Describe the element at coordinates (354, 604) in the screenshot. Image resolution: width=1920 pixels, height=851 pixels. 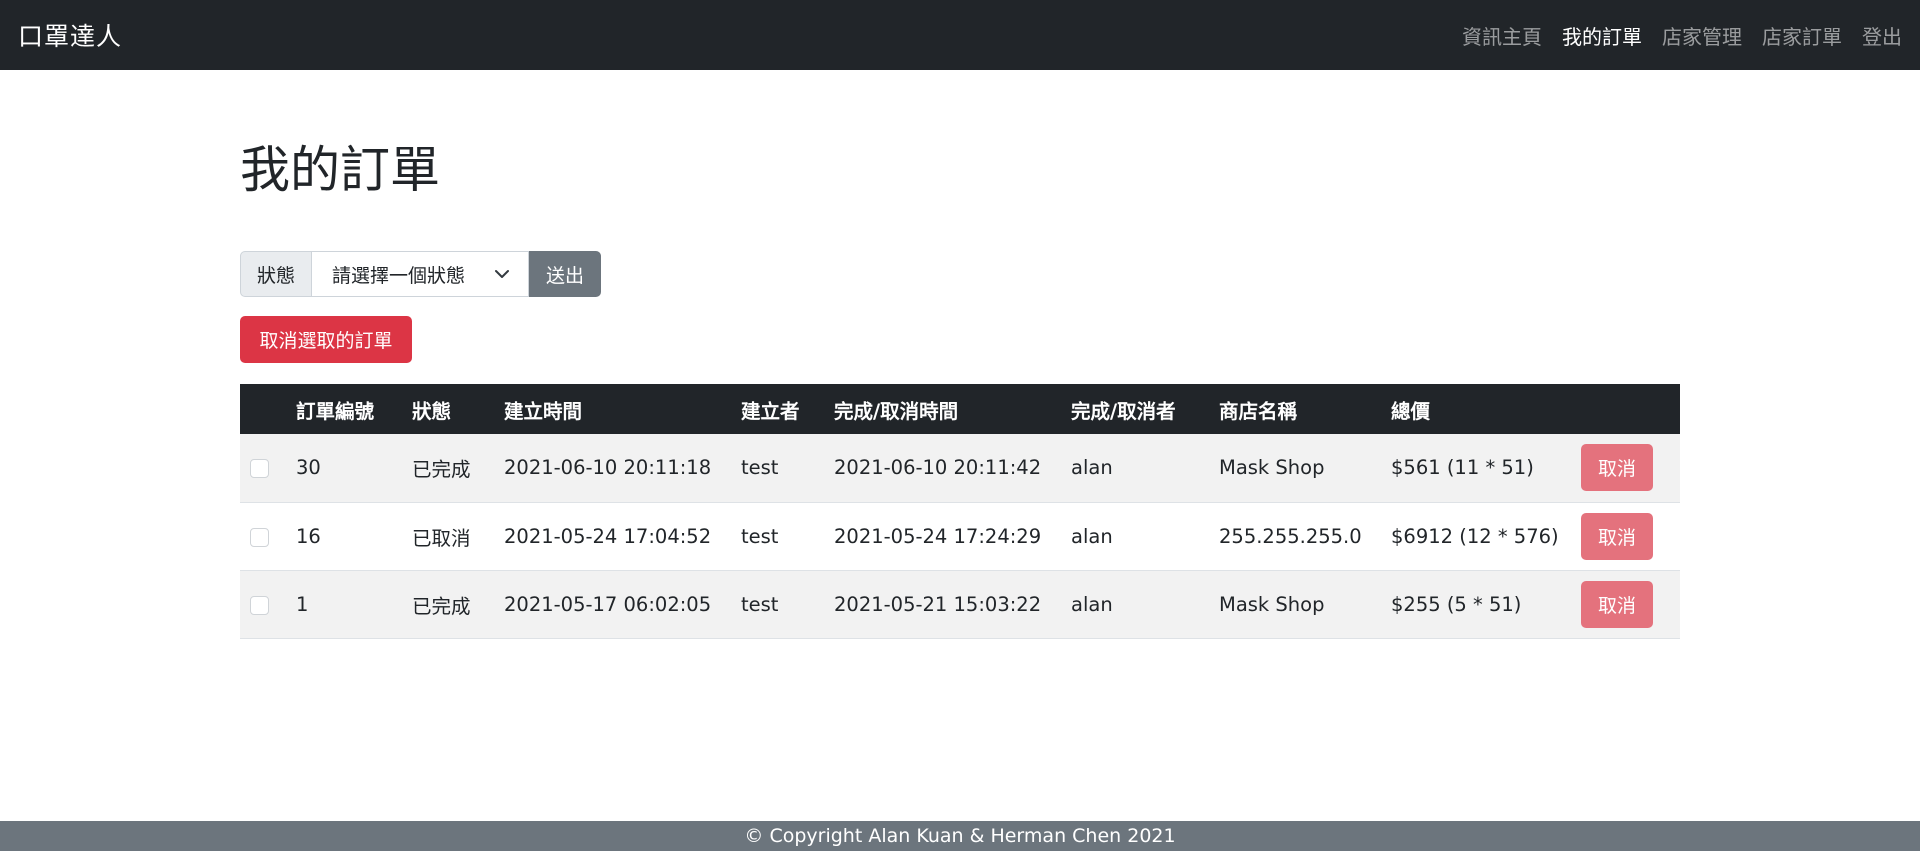
I see `order-id: 1` at that location.